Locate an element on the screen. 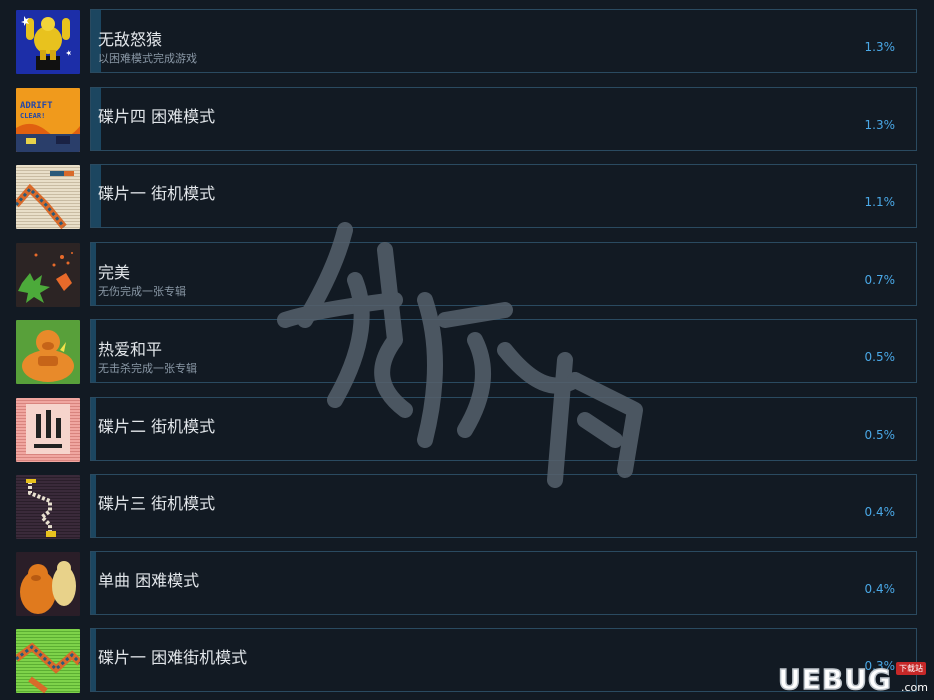  achievement-row: 碟片二 街机模式 0.5% is located at coordinates (468, 429).